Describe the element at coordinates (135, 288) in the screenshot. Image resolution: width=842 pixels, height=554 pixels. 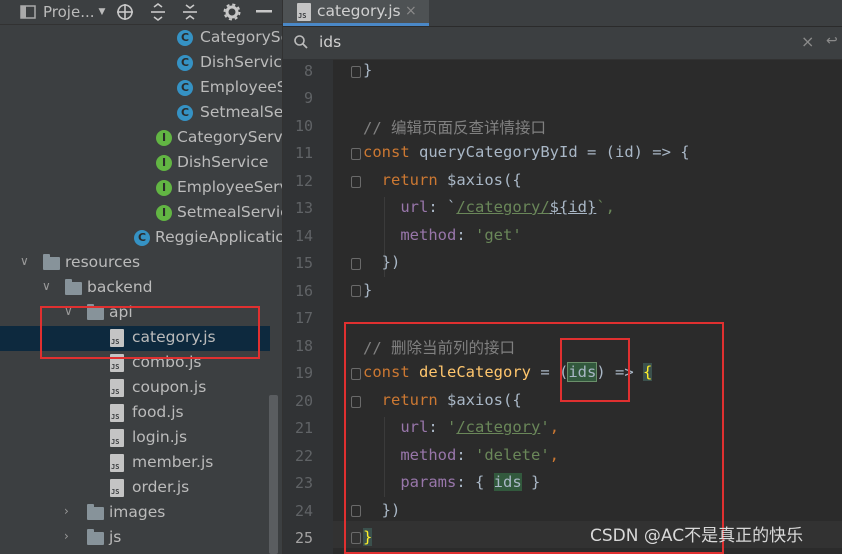
I see `tree-item: ∨ backend` at that location.